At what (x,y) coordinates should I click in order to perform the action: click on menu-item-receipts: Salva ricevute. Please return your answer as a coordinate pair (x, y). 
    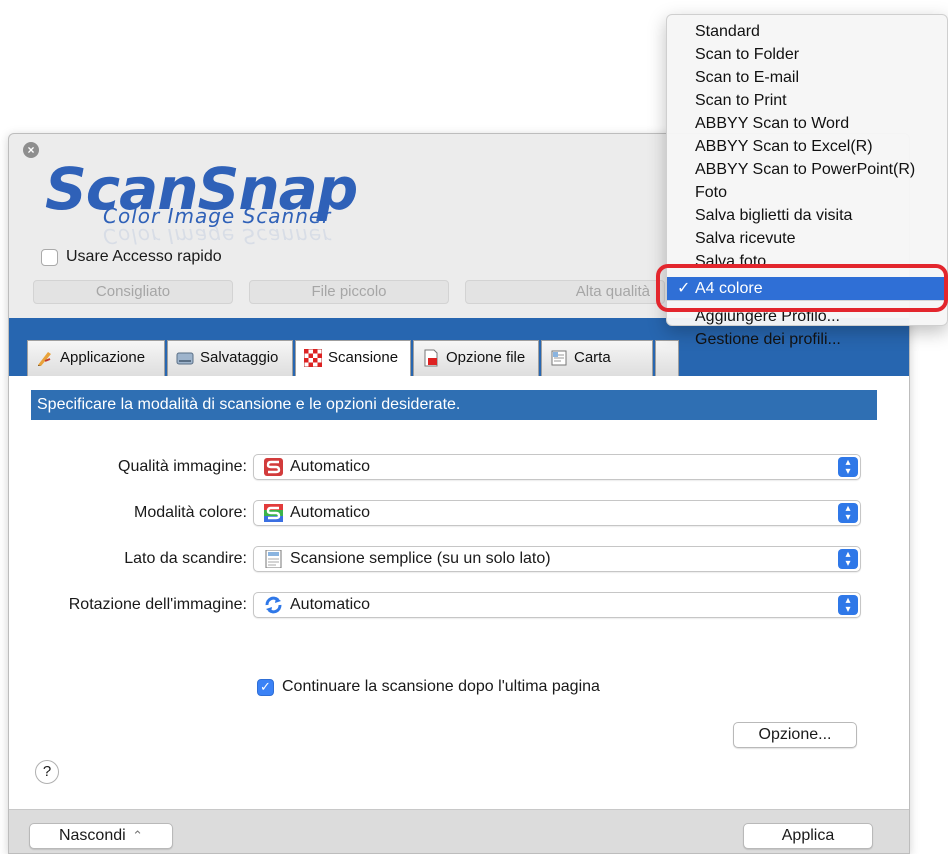
    Looking at the image, I should click on (807, 238).